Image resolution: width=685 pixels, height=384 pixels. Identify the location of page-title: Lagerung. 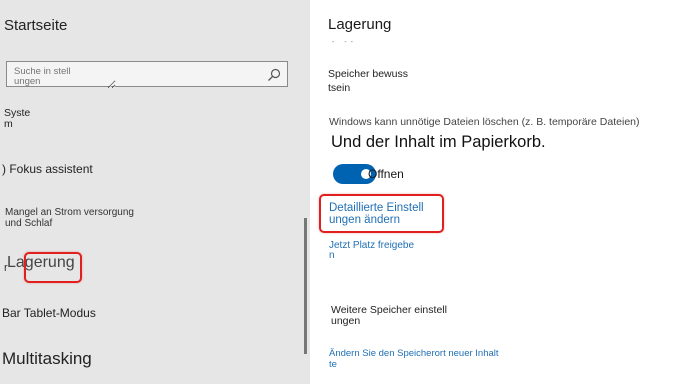
(360, 24).